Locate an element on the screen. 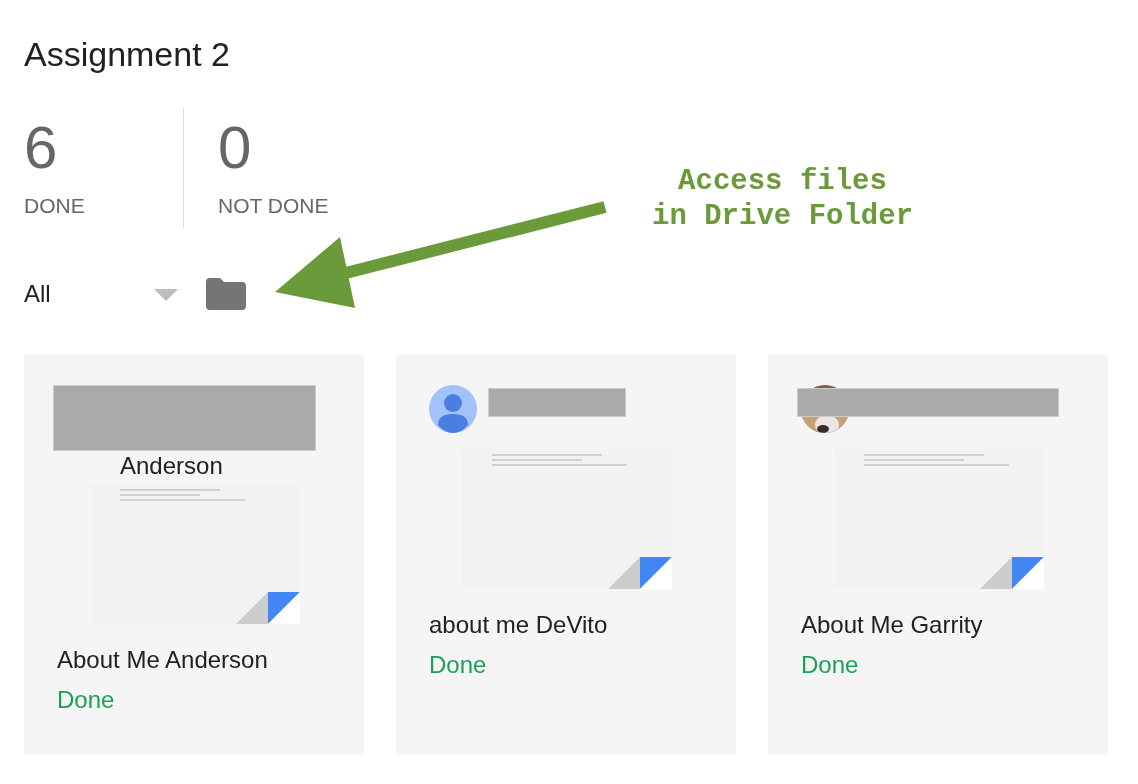  file-title: about me DeVito is located at coordinates (519, 625).